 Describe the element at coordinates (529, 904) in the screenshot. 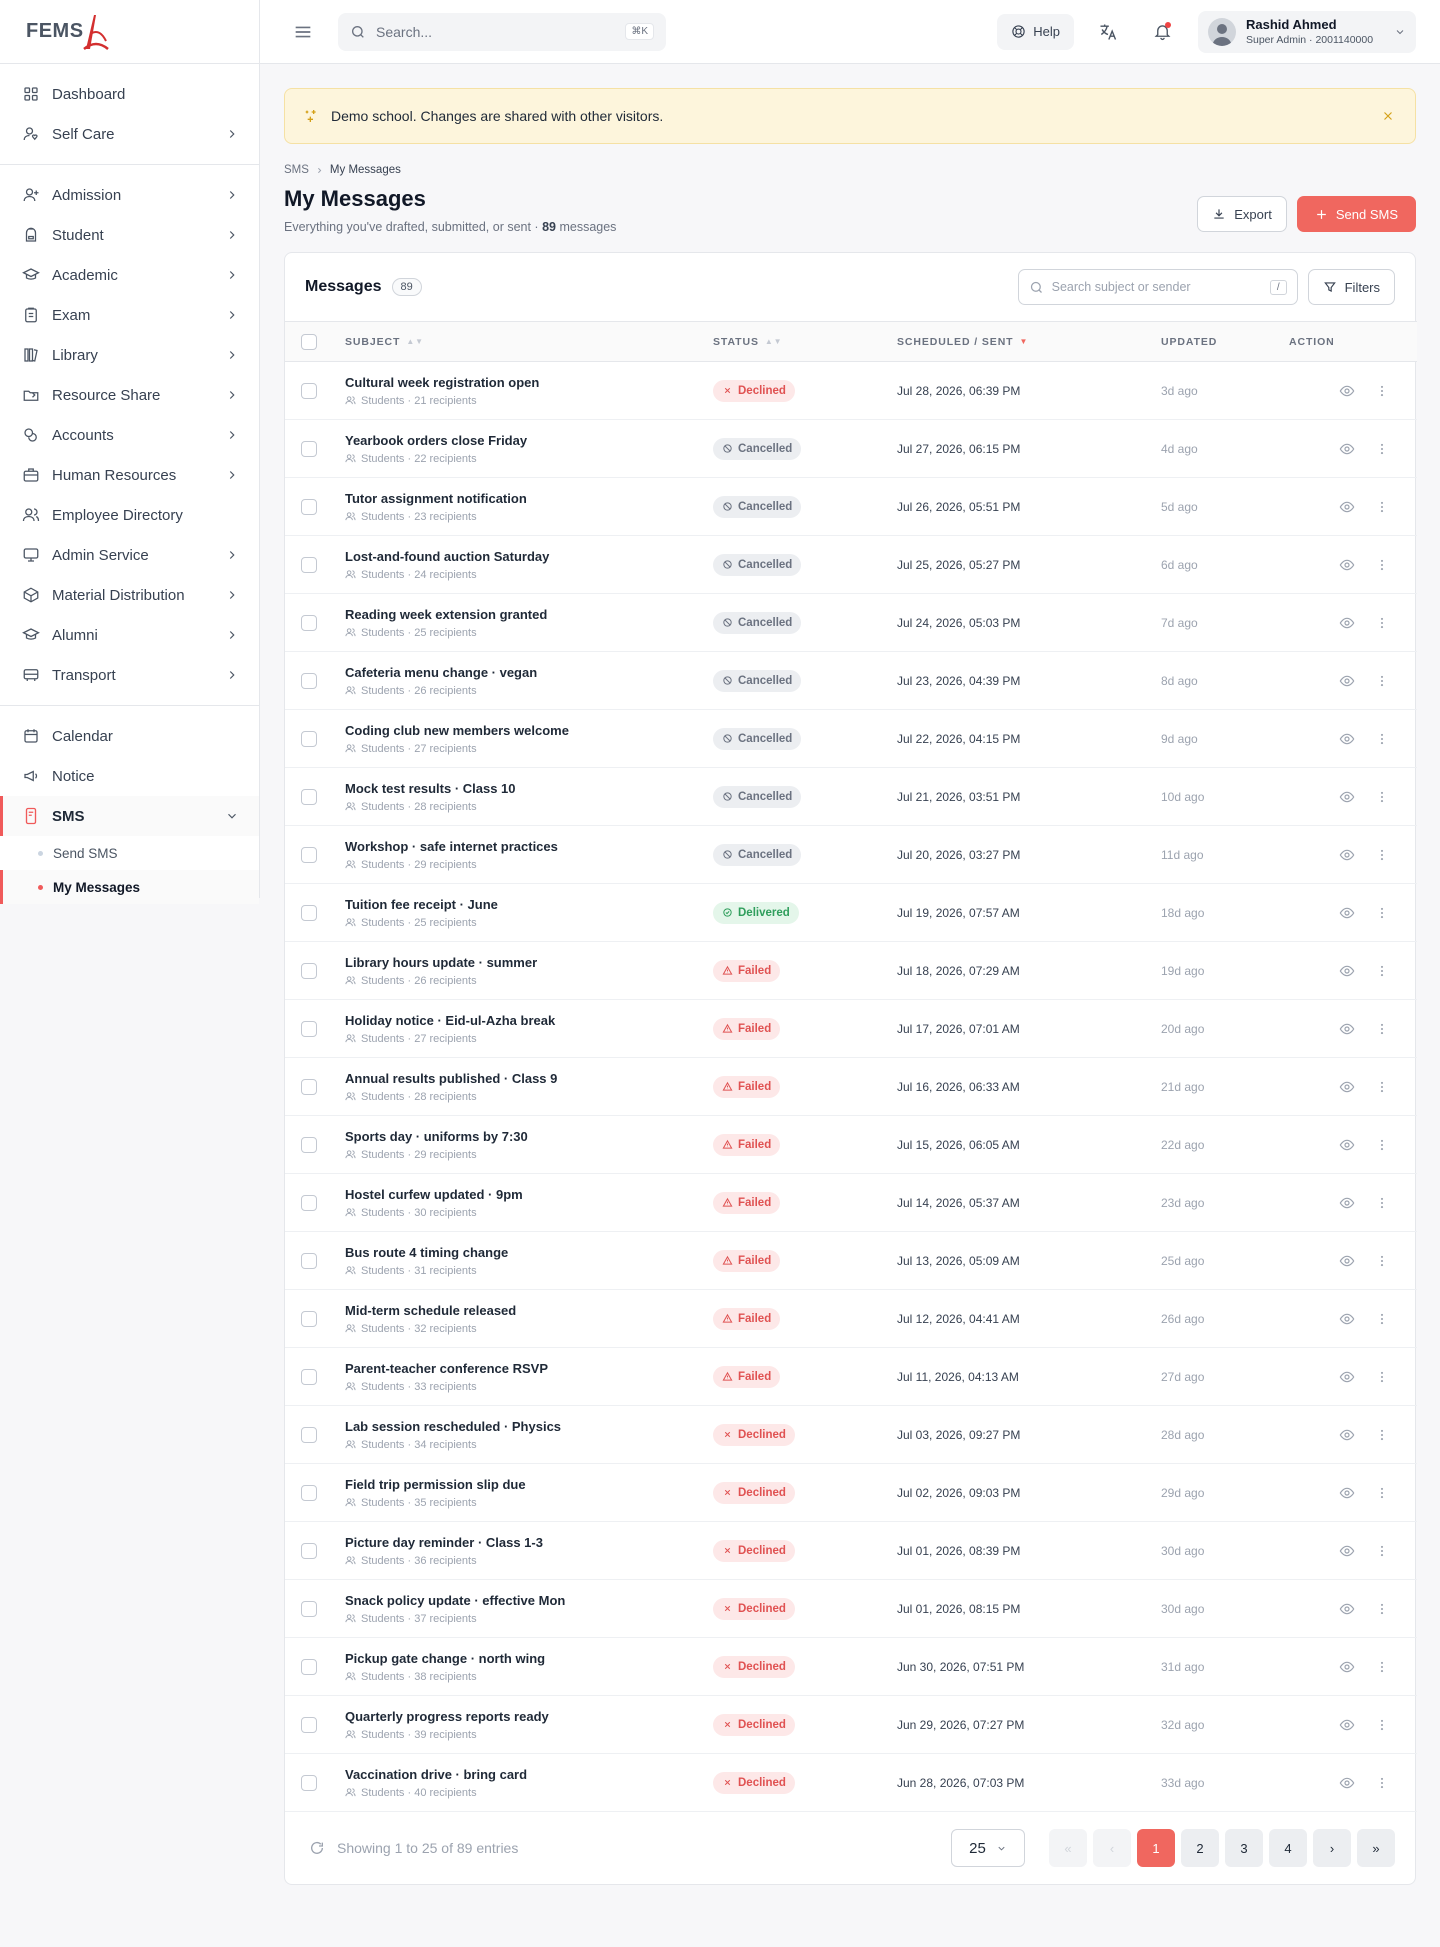

I see `message-subject: Tuition fee receipt · June` at that location.